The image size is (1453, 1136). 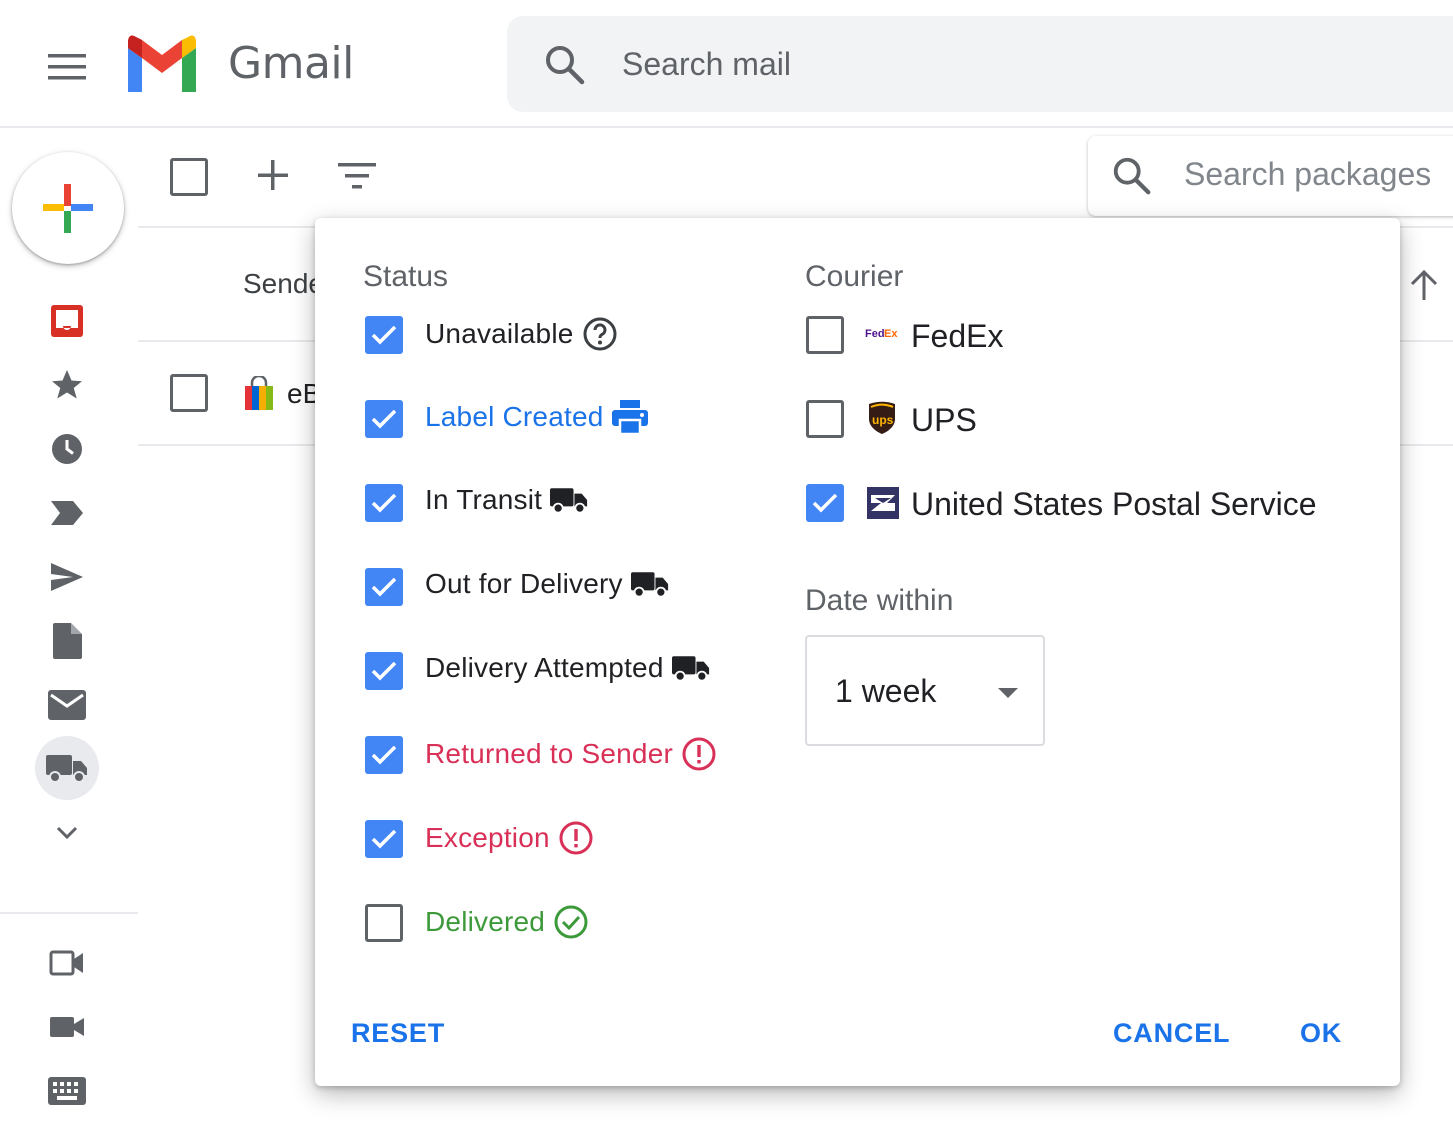 I want to click on keyboard-icon, so click(x=67, y=1091).